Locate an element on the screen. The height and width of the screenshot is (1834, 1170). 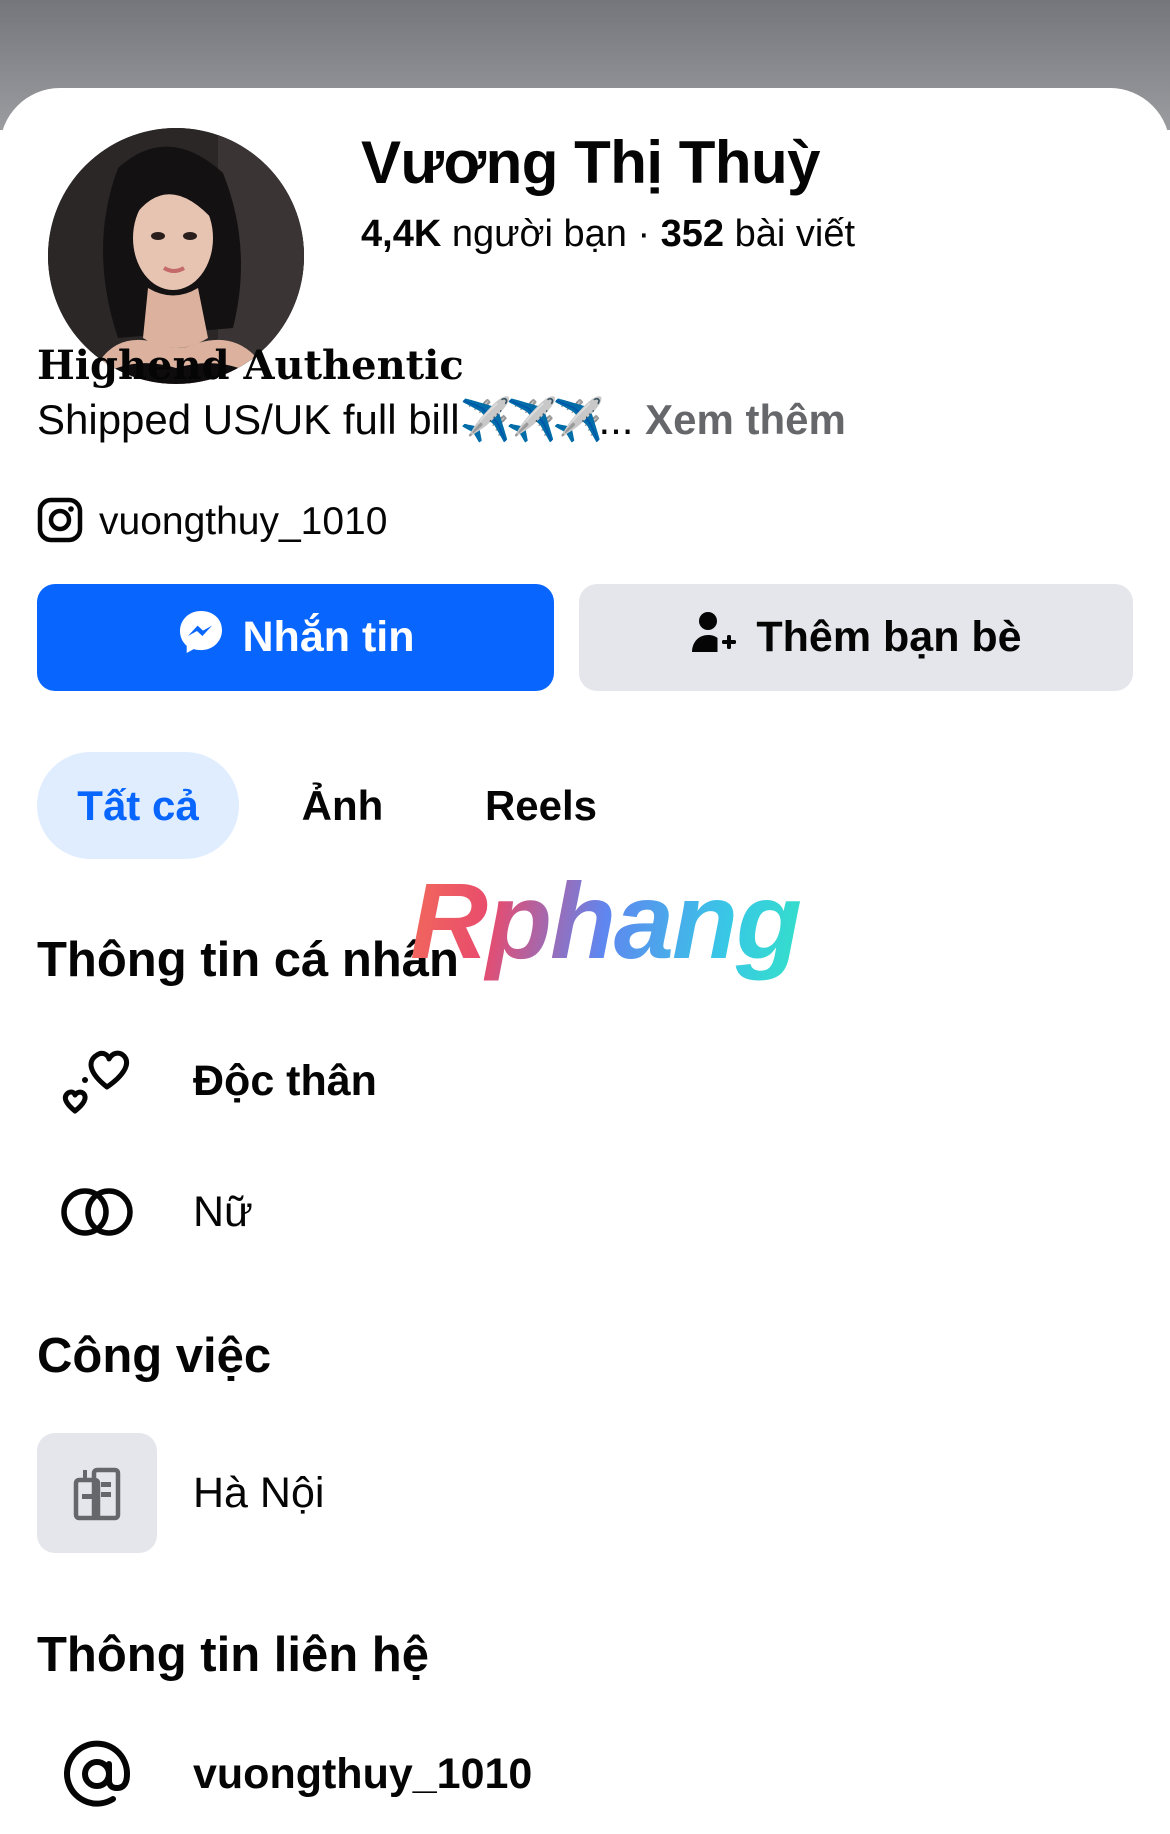
work-place: Hà Nội is located at coordinates (259, 1492).